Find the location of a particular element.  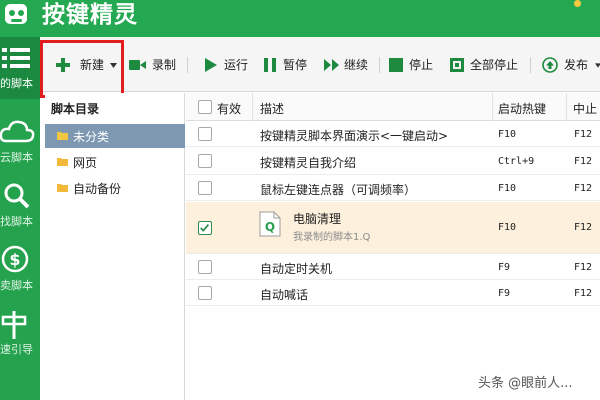

left-nav: 的脚本 云脚本 找脚本 $ 卖脚本 速引导 is located at coordinates (20, 218).